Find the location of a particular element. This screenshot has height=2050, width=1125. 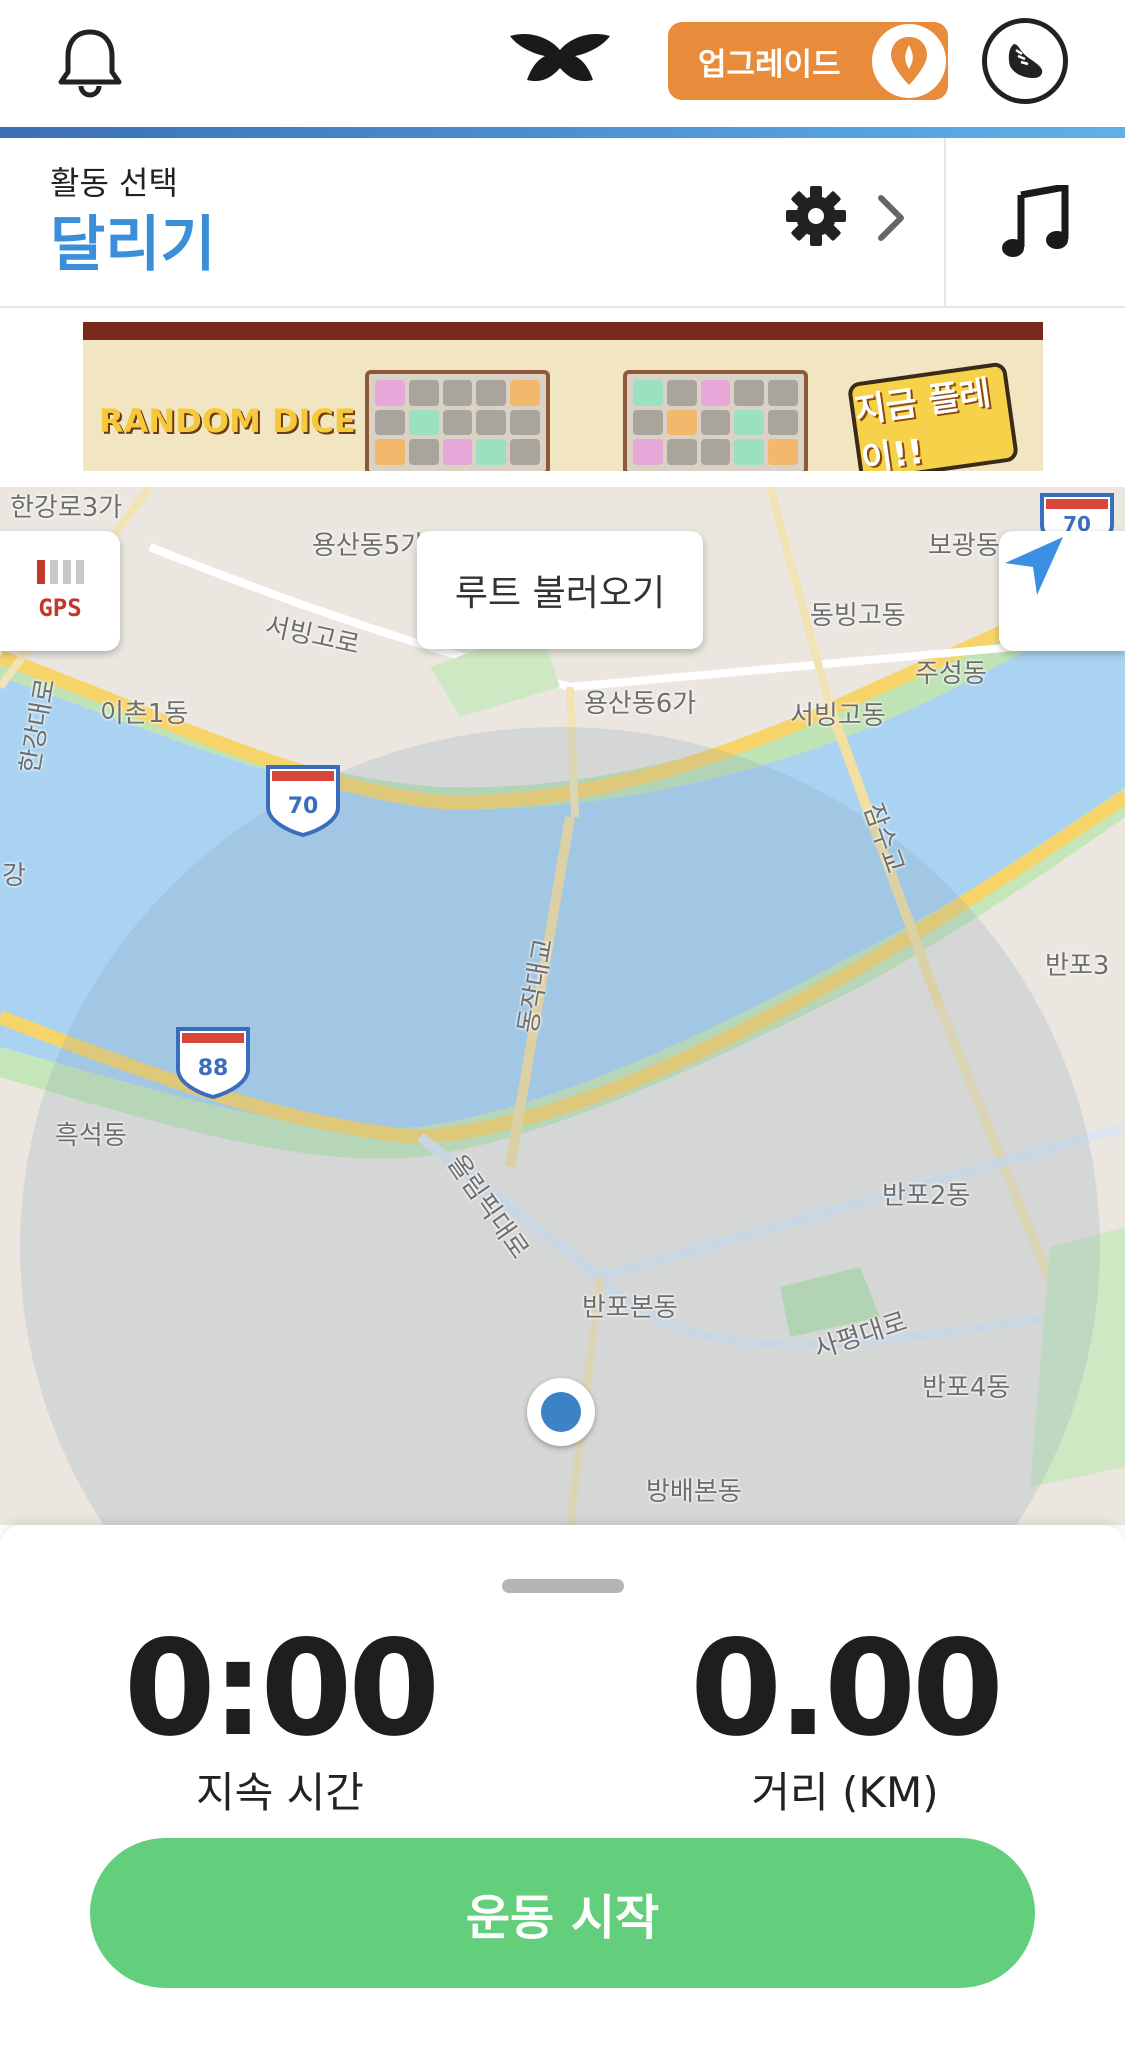

ad-banner: RANDOM DICE 지금 플레이!! is located at coordinates (563, 396).